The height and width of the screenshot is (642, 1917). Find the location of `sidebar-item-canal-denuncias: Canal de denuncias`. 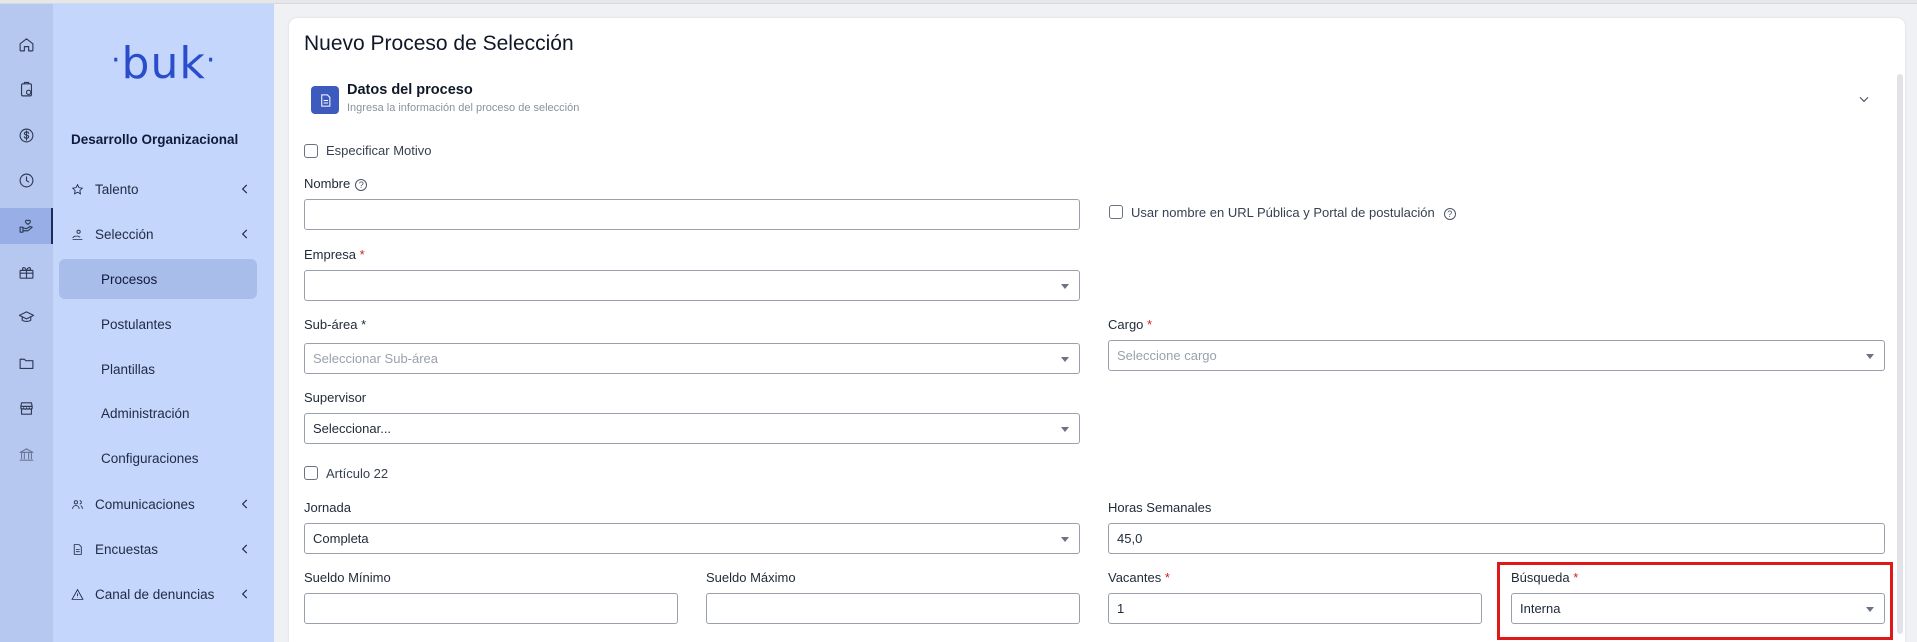

sidebar-item-canal-denuncias: Canal de denuncias is located at coordinates (161, 594).